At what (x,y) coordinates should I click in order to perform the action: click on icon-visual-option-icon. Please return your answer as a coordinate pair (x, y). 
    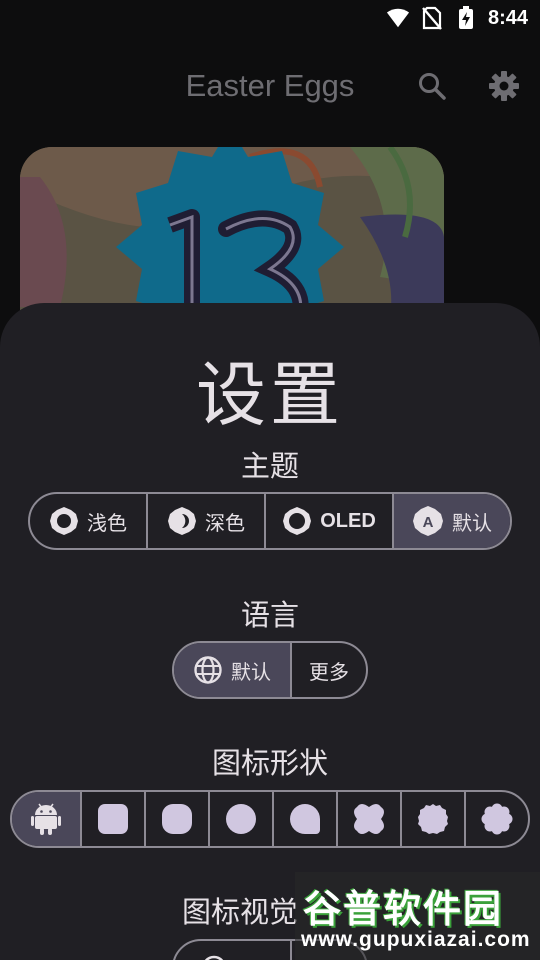
    Looking at the image, I should click on (214, 957).